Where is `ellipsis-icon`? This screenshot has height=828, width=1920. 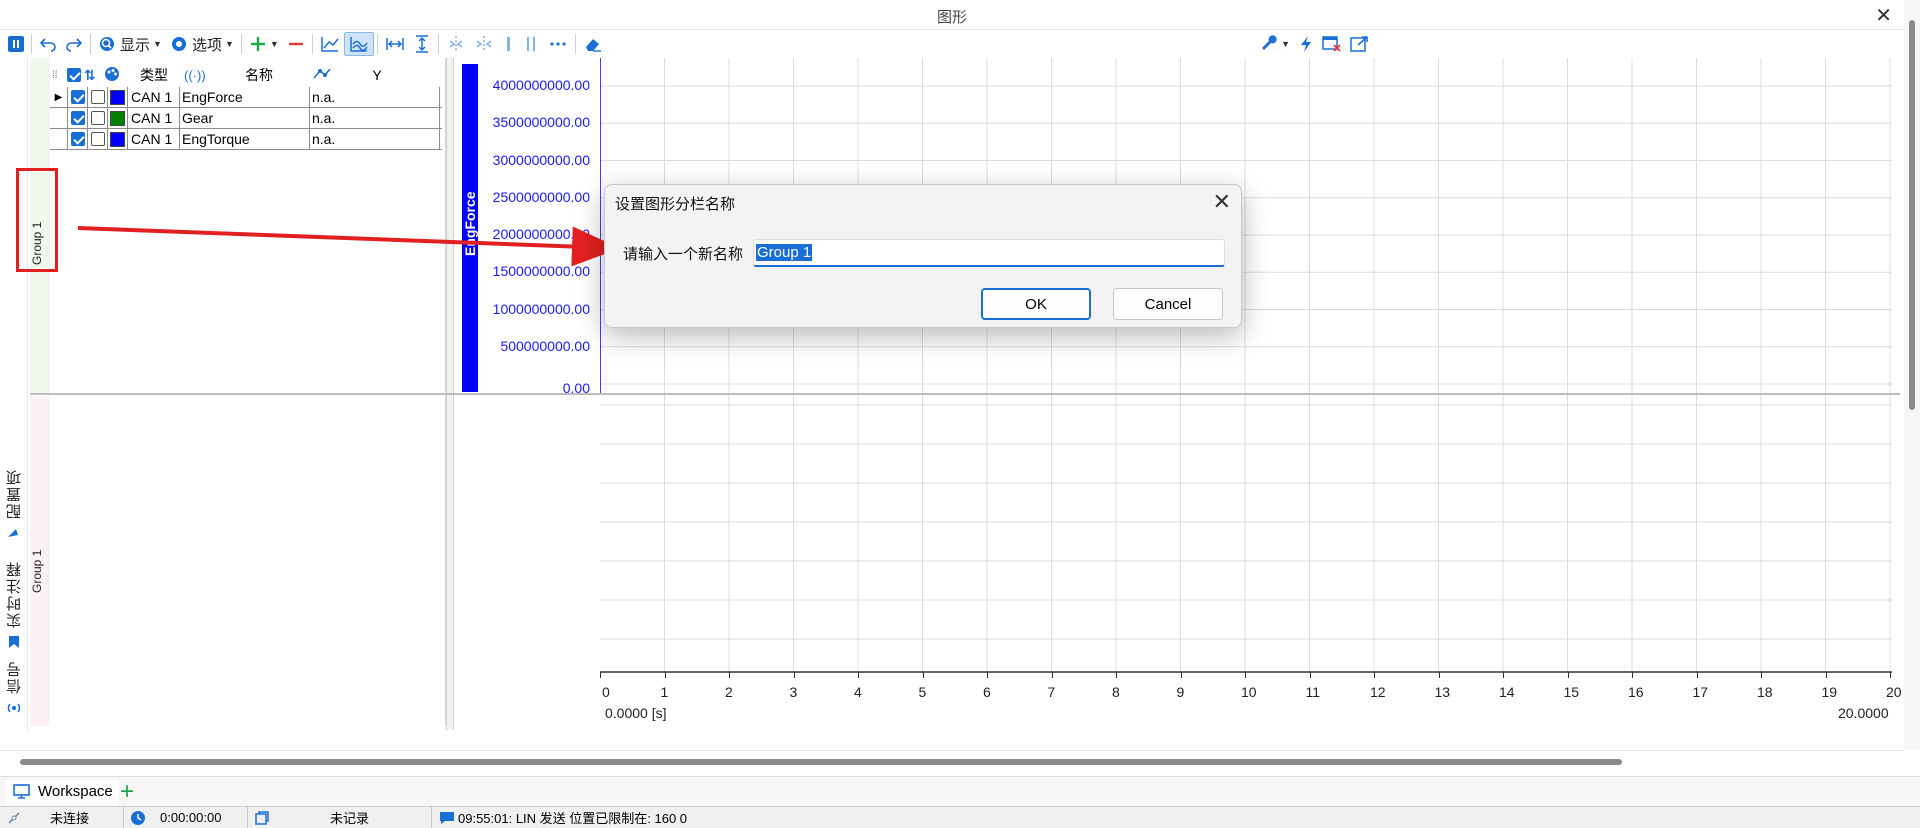
ellipsis-icon is located at coordinates (558, 44).